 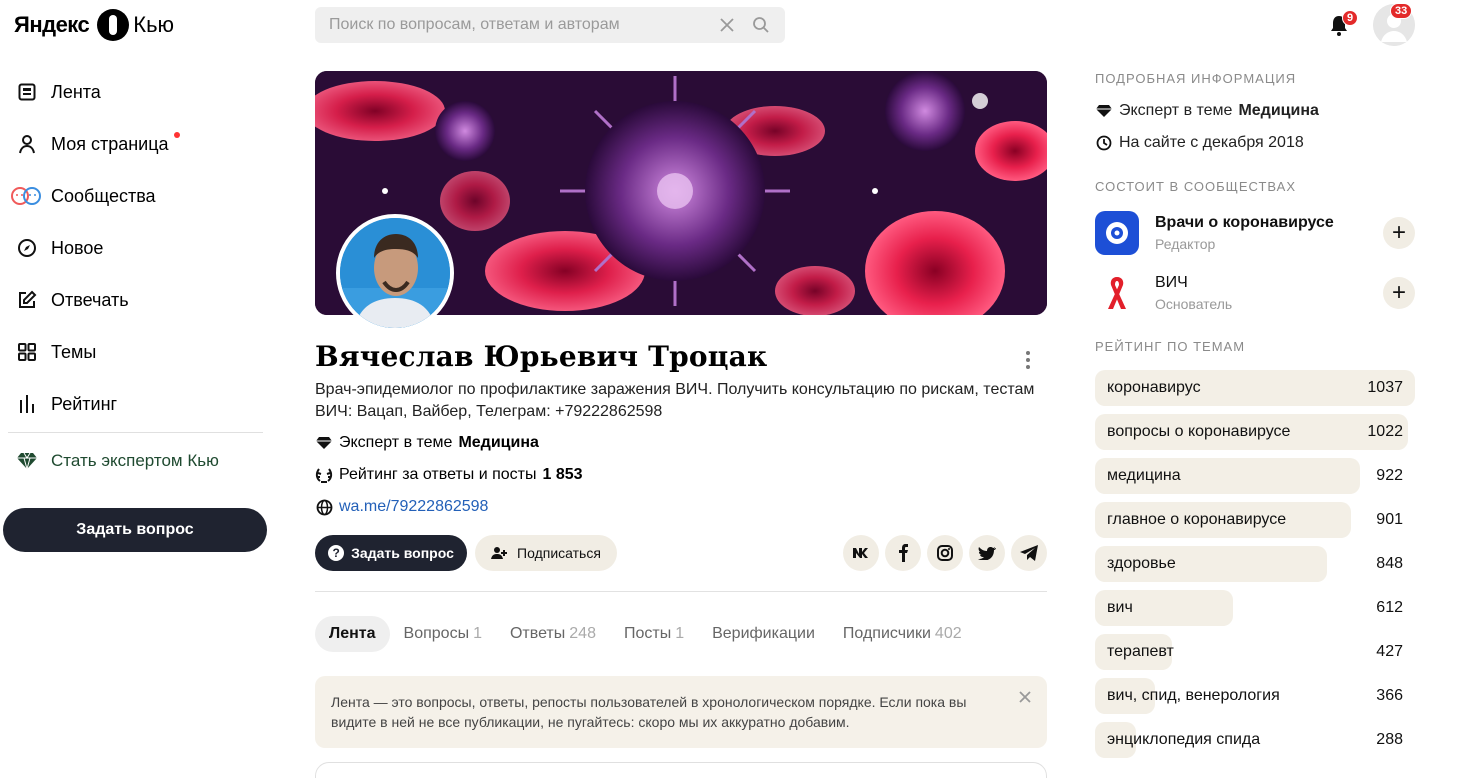 What do you see at coordinates (516, 25) in the screenshot?
I see `search-input` at bounding box center [516, 25].